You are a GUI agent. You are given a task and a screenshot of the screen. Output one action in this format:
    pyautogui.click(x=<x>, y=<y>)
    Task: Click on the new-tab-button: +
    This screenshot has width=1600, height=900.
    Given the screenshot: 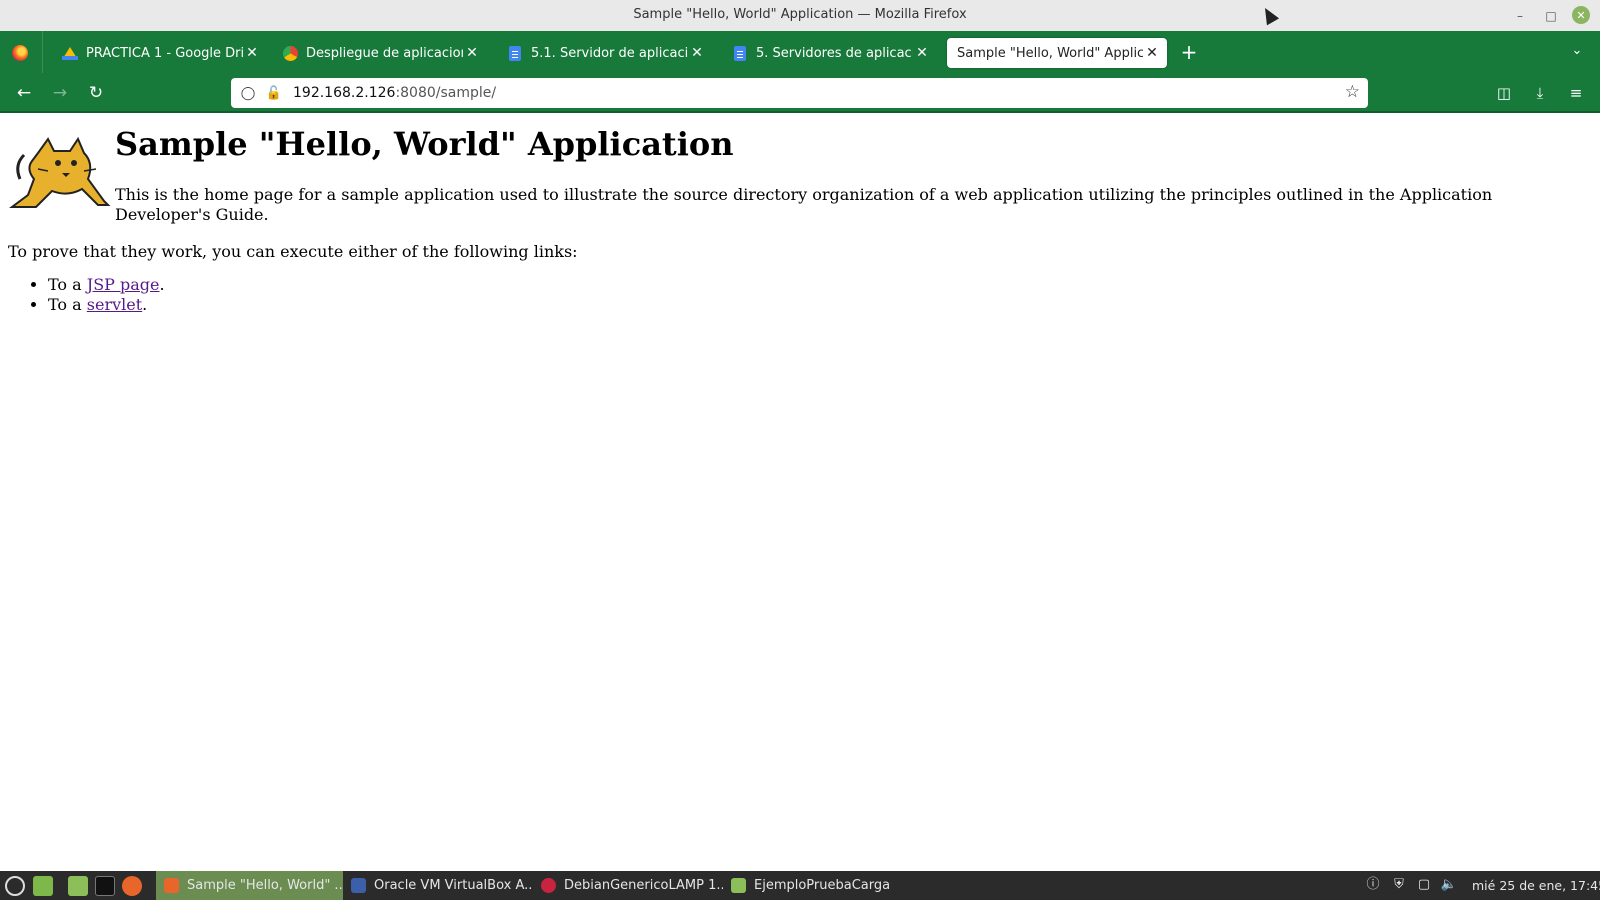 What is the action you would take?
    pyautogui.click(x=1189, y=53)
    